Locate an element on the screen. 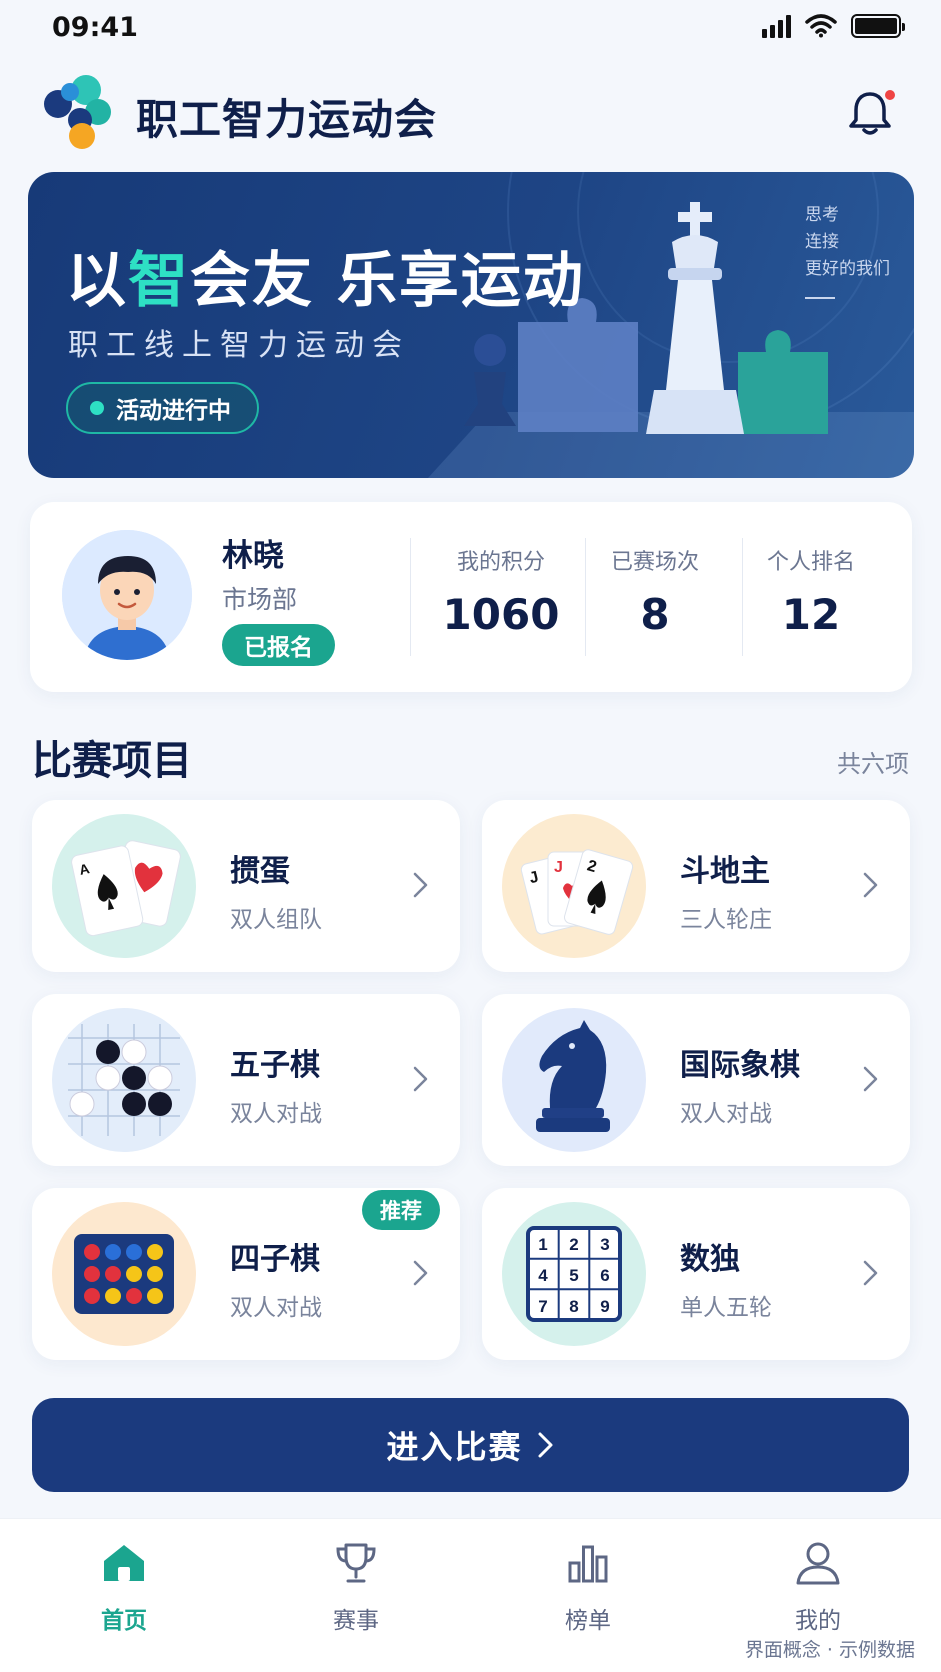  stat-rank: 个人排名 12 is located at coordinates (811, 591).